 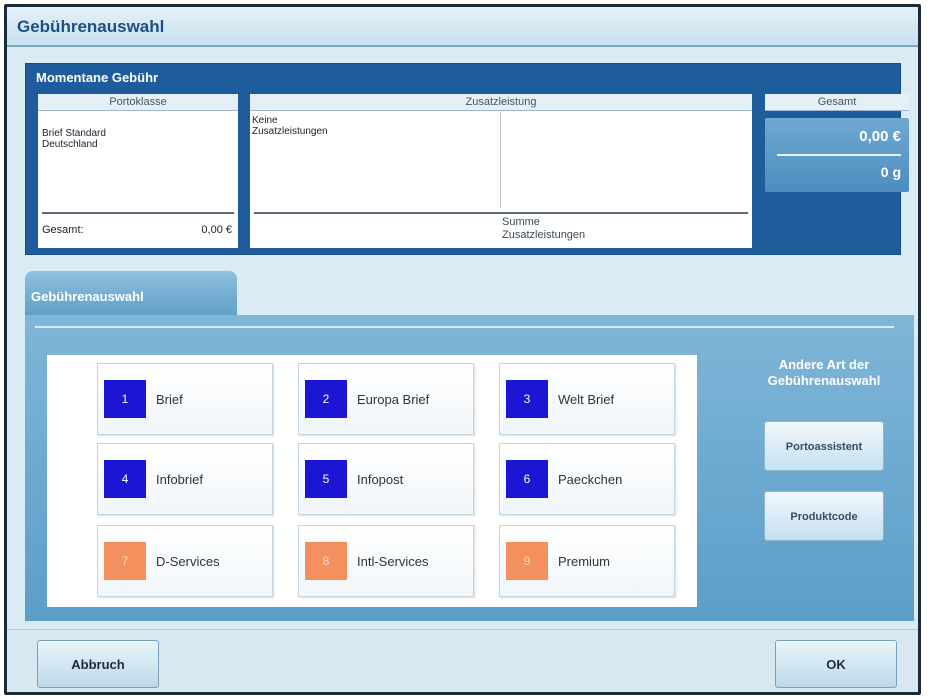 I want to click on total-values: 0,00 € 0 g, so click(x=837, y=155).